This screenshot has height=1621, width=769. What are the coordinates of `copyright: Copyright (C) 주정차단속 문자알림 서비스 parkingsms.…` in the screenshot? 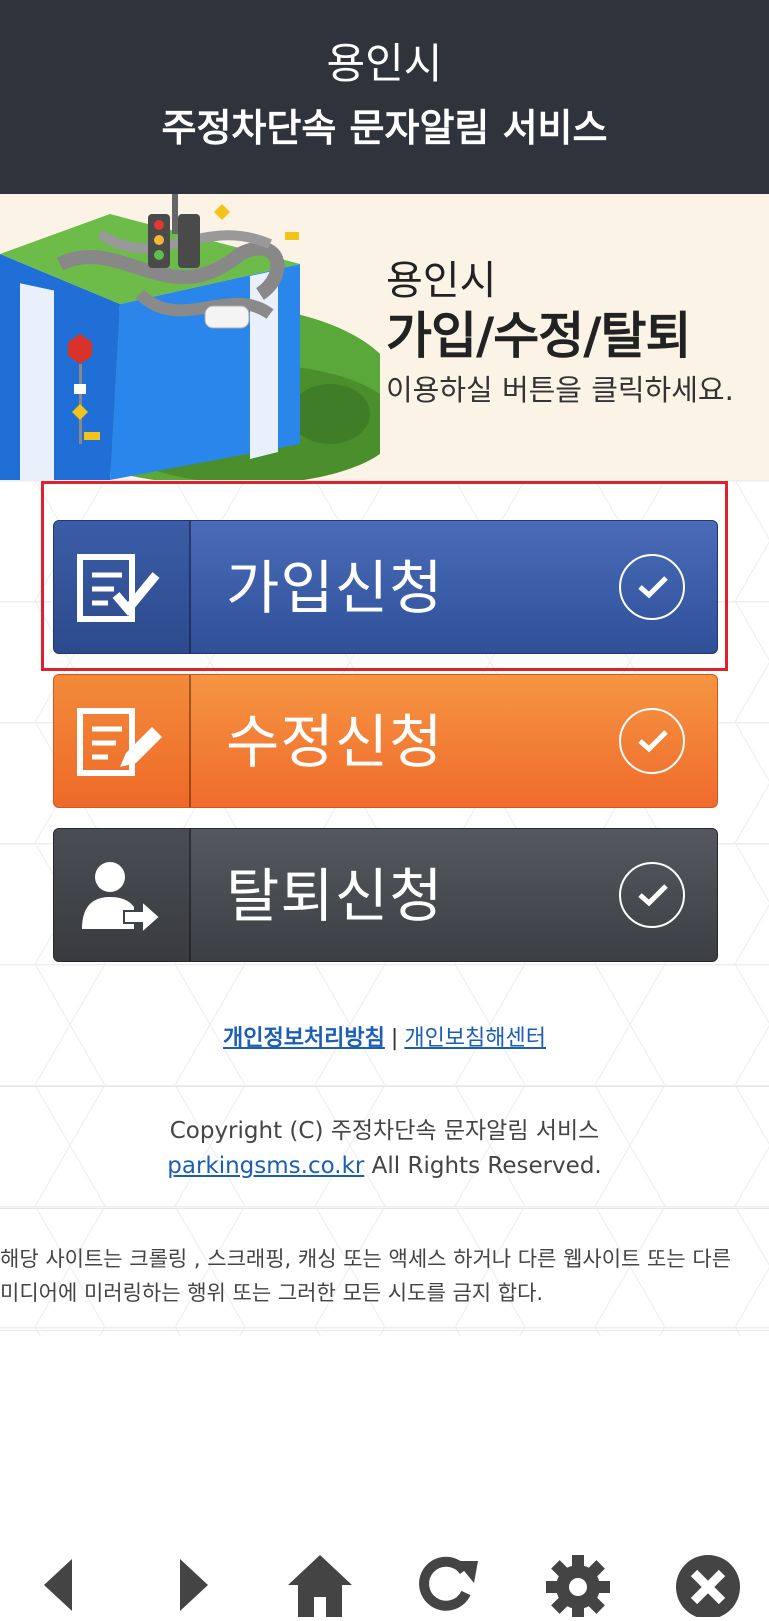 It's located at (384, 1149).